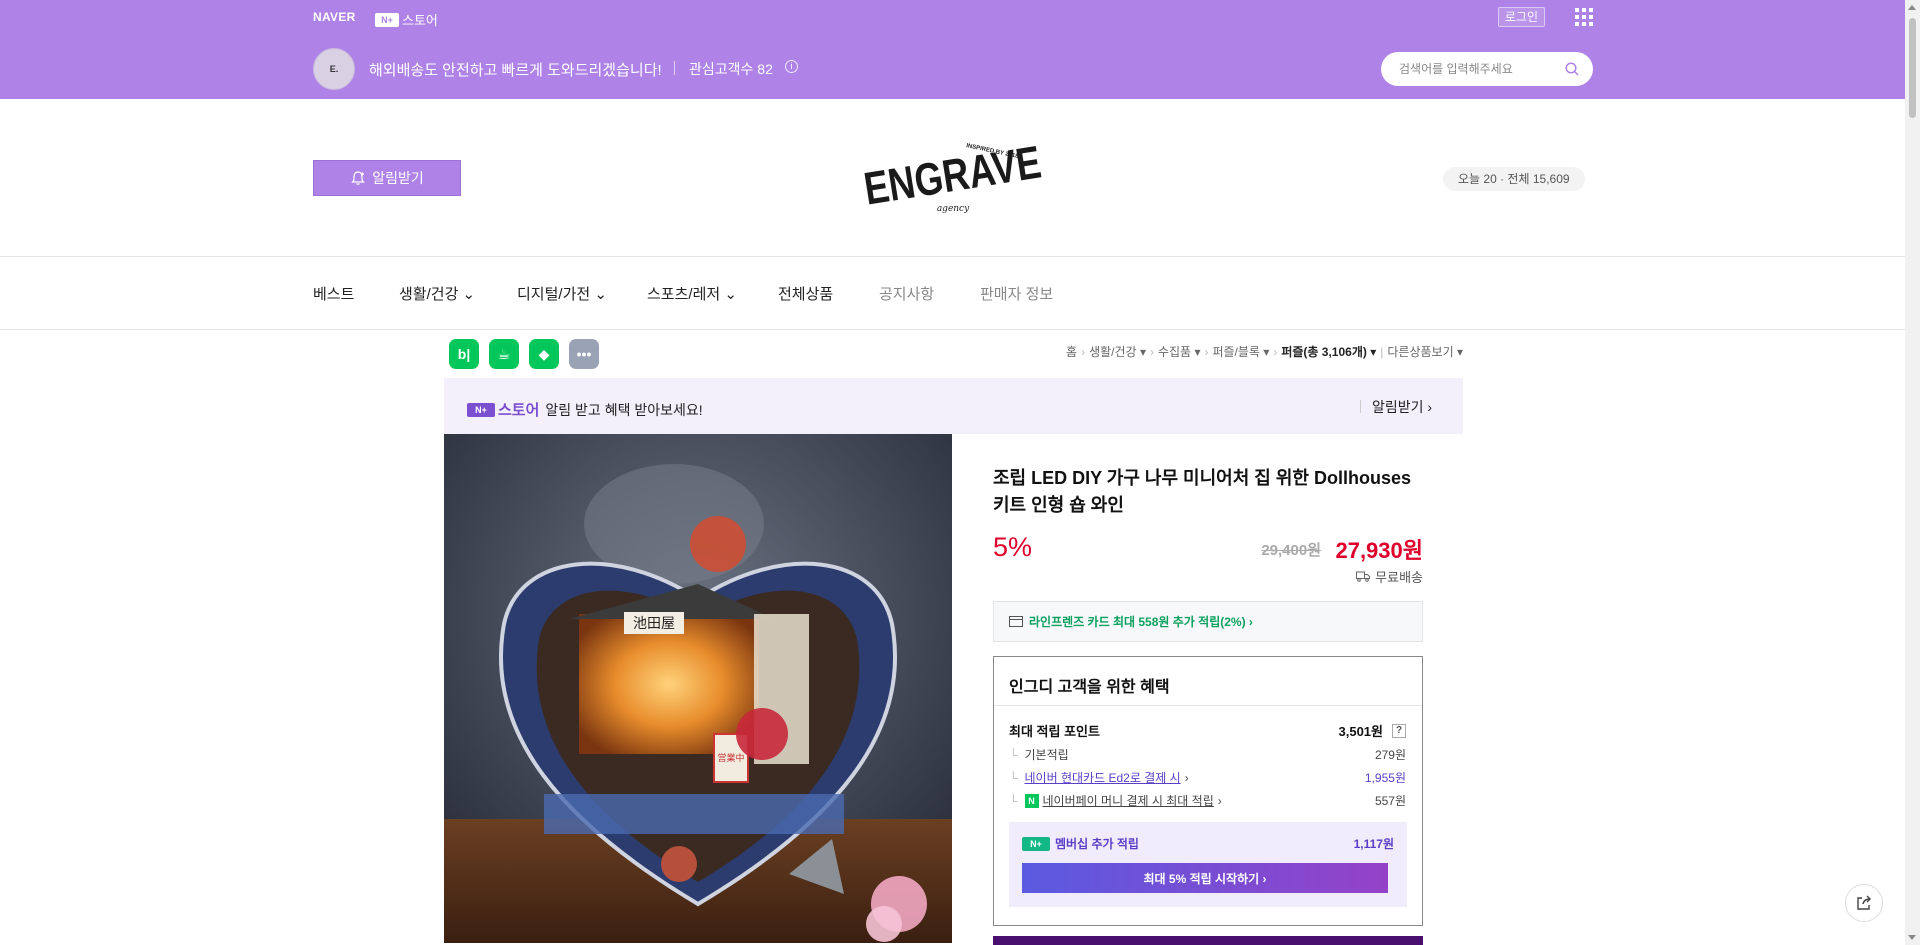  Describe the element at coordinates (1071, 351) in the screenshot. I see `breadcrumb-home: 홈` at that location.